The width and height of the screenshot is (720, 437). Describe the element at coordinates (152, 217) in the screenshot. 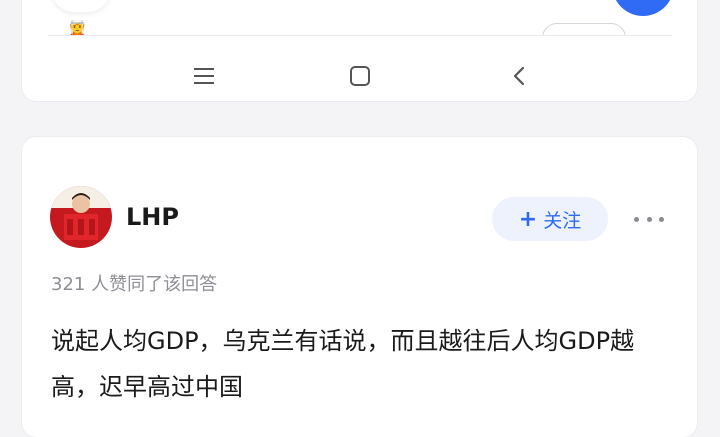

I see `author-name: LHP` at that location.